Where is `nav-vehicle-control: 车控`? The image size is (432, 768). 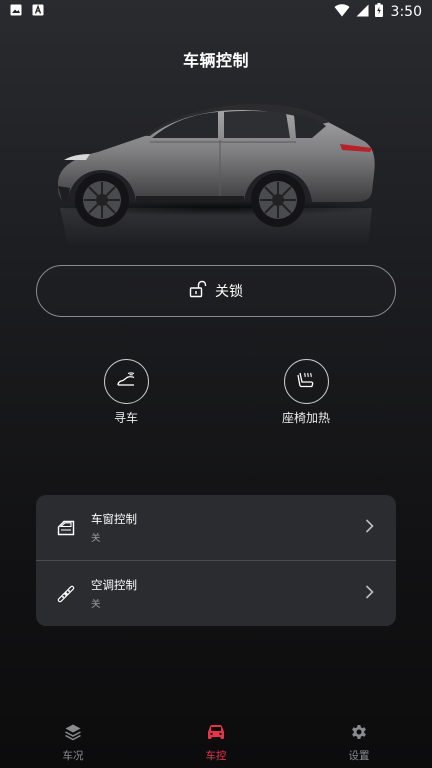
nav-vehicle-control: 车控 is located at coordinates (216, 743).